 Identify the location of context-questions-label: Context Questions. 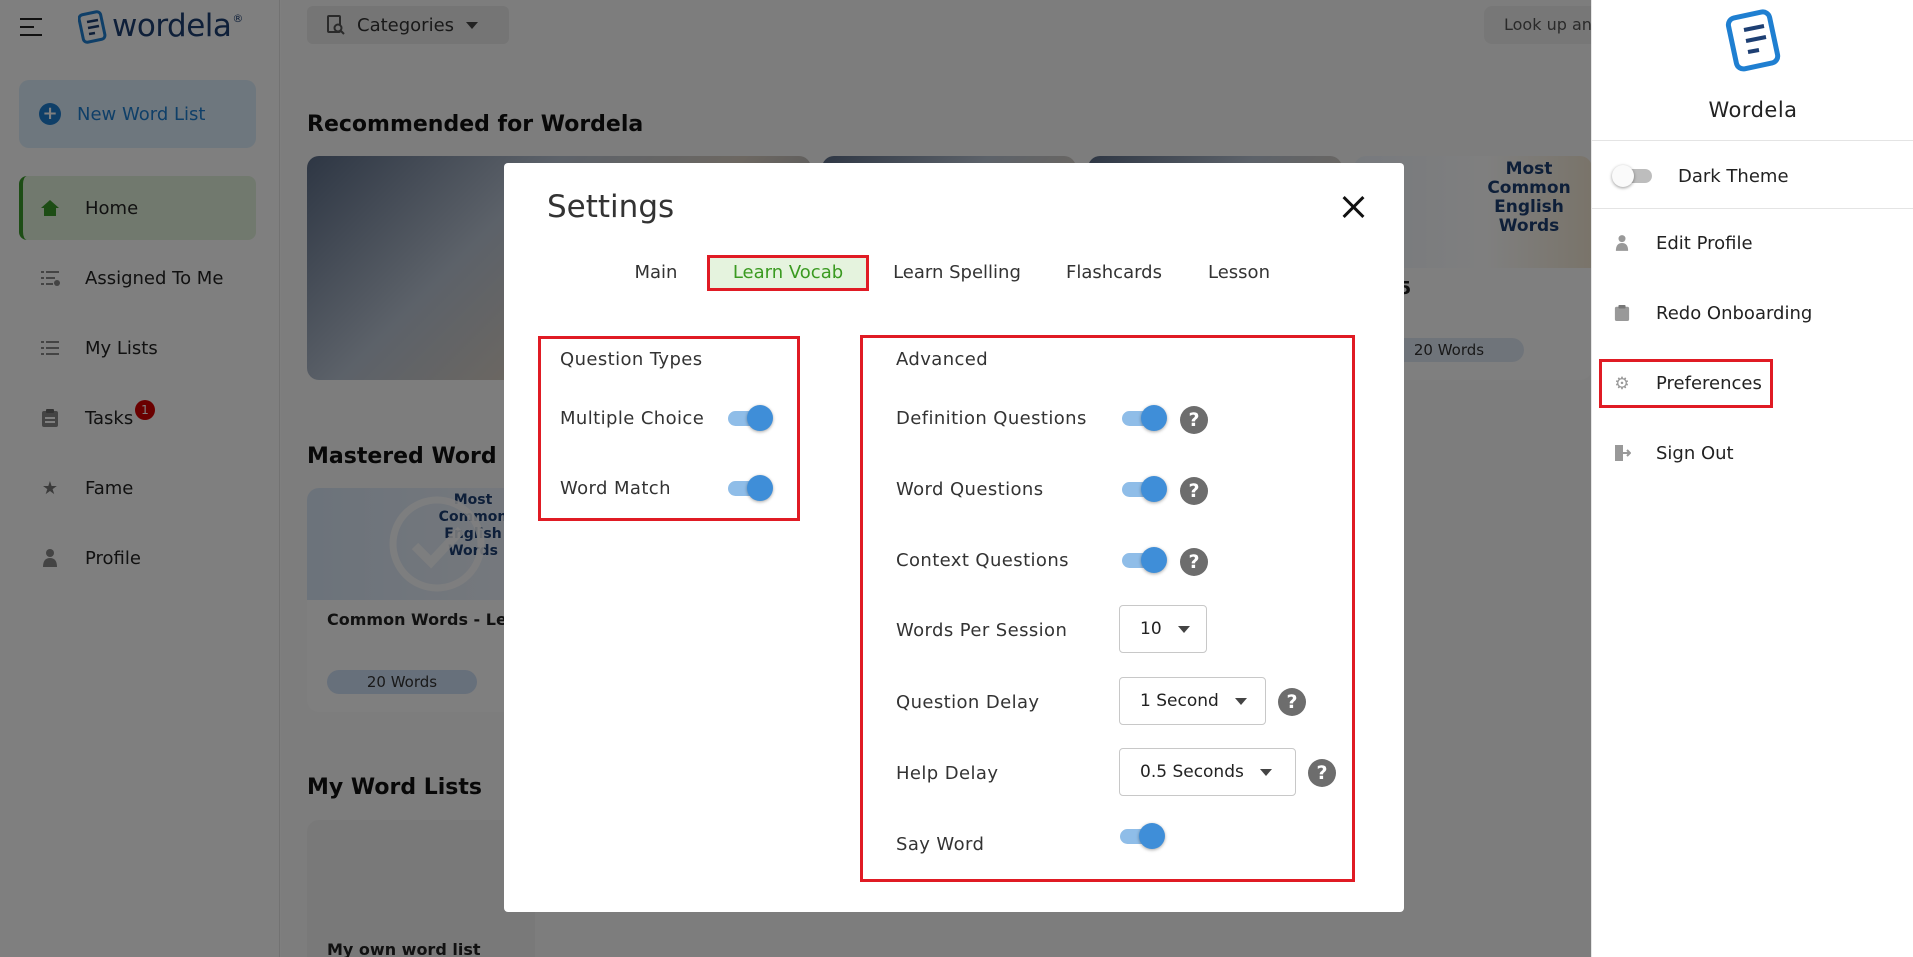
(982, 560).